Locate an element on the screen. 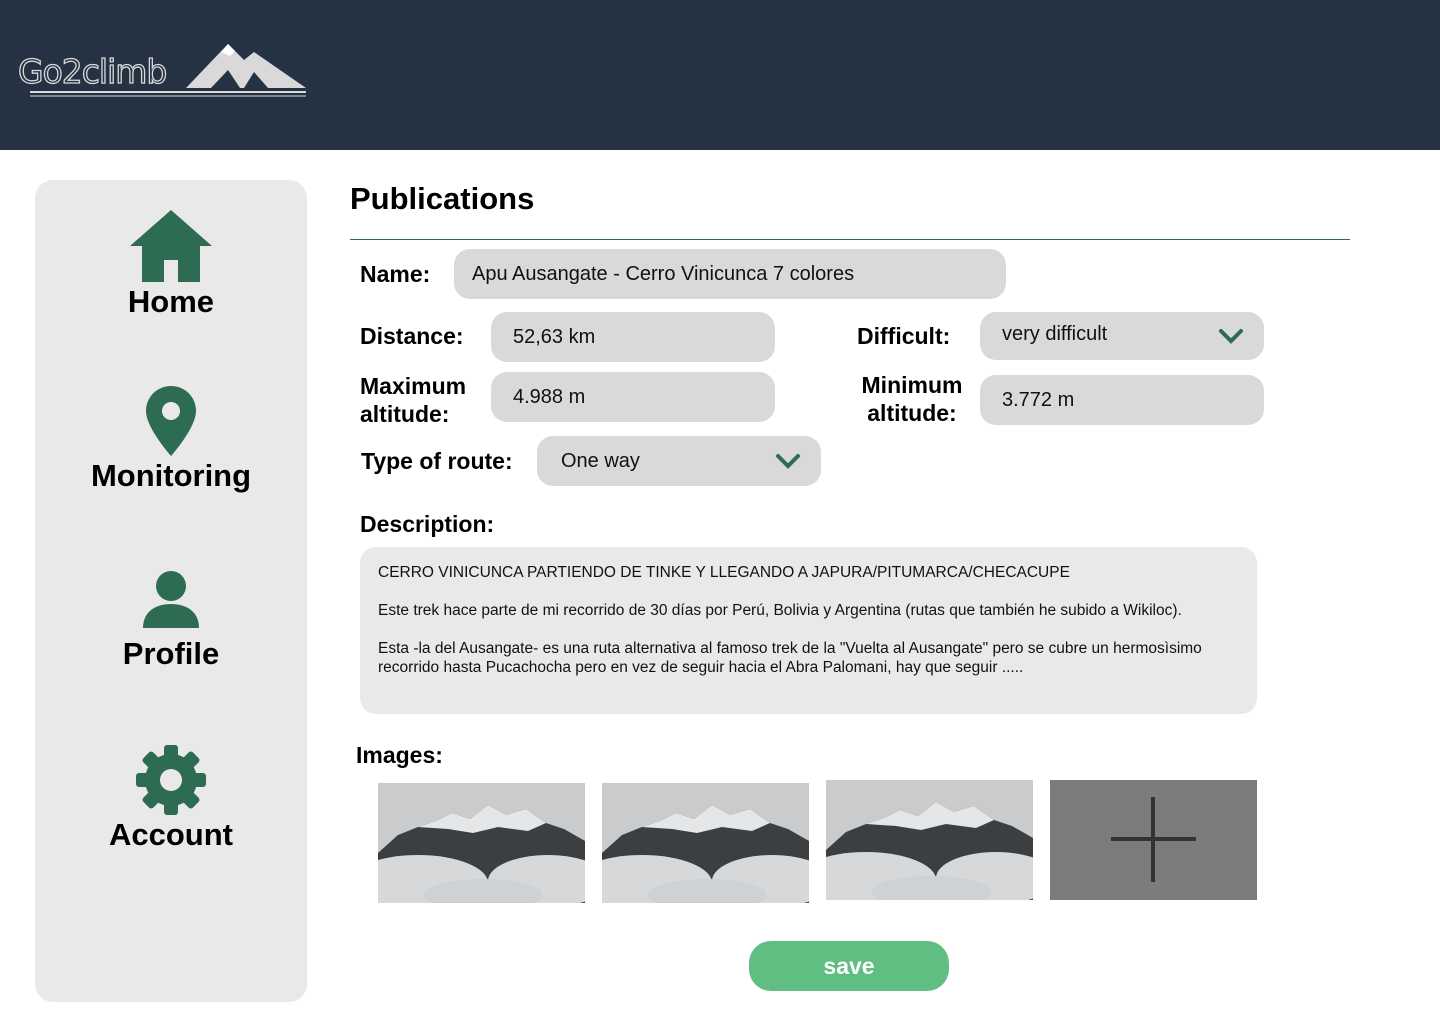  sidebar-item-account: Account is located at coordinates (171, 799).